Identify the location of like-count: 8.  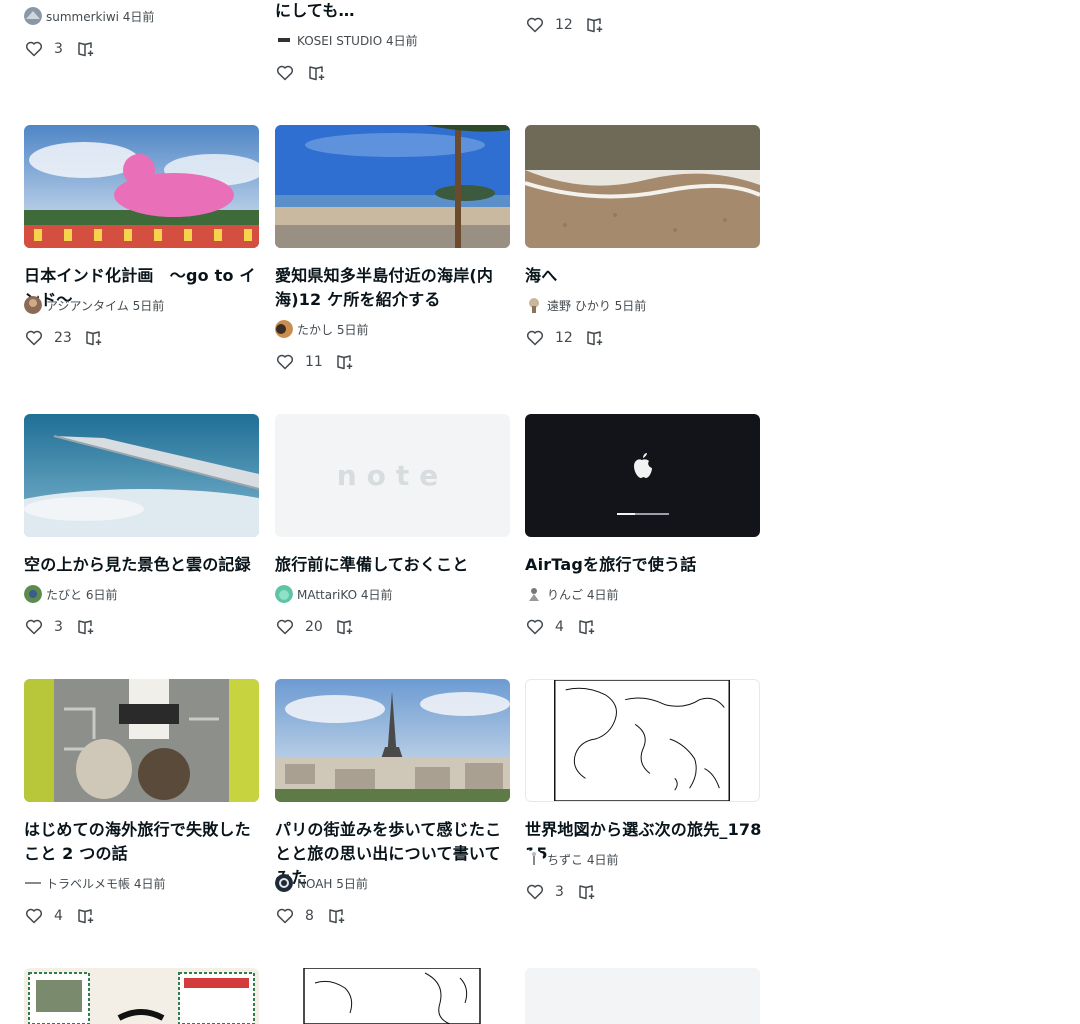
(309, 916).